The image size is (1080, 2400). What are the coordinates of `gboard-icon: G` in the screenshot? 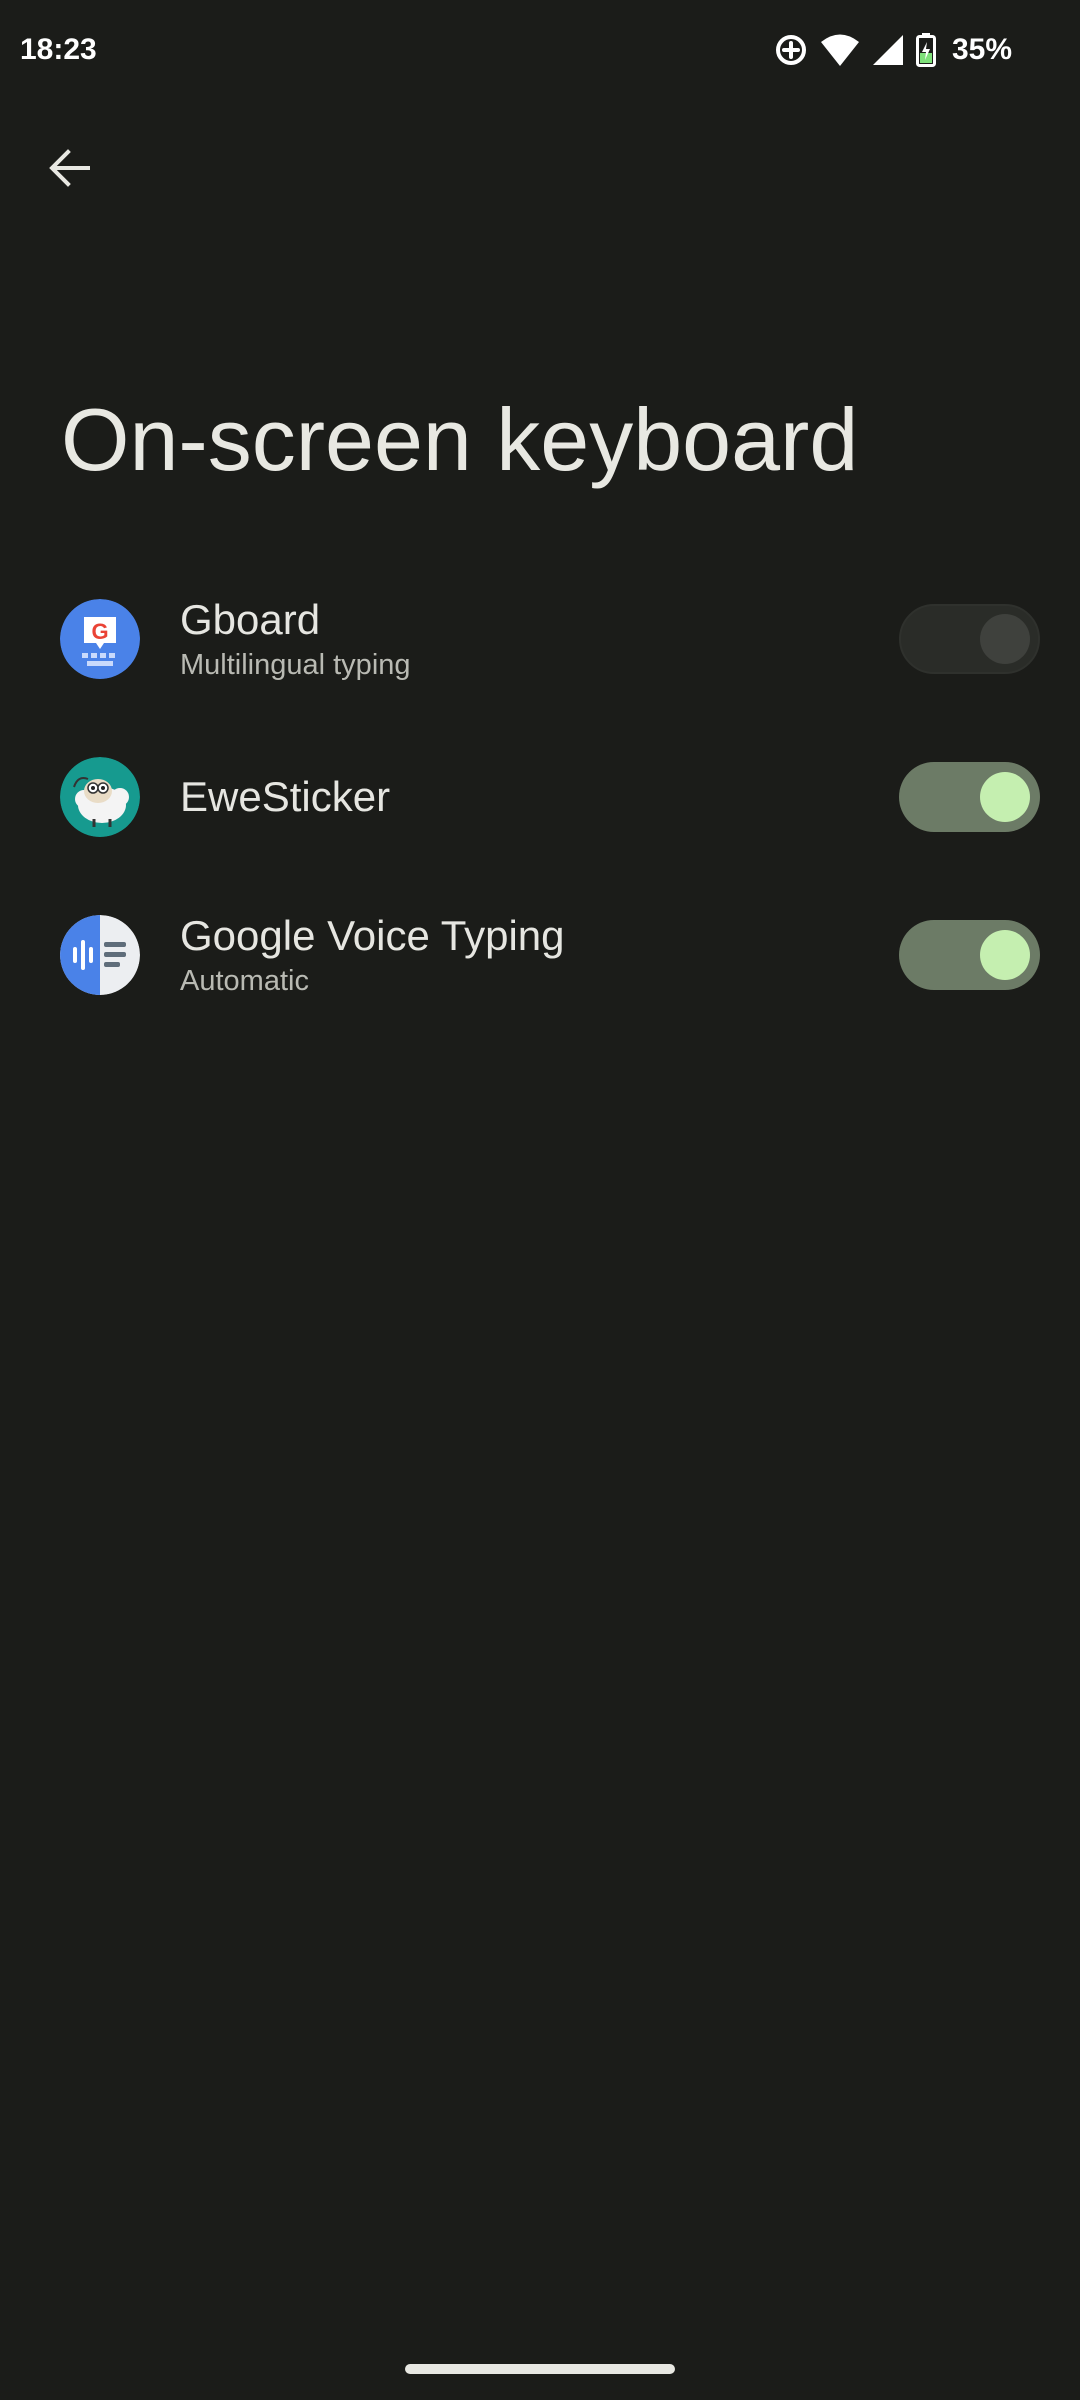 It's located at (100, 639).